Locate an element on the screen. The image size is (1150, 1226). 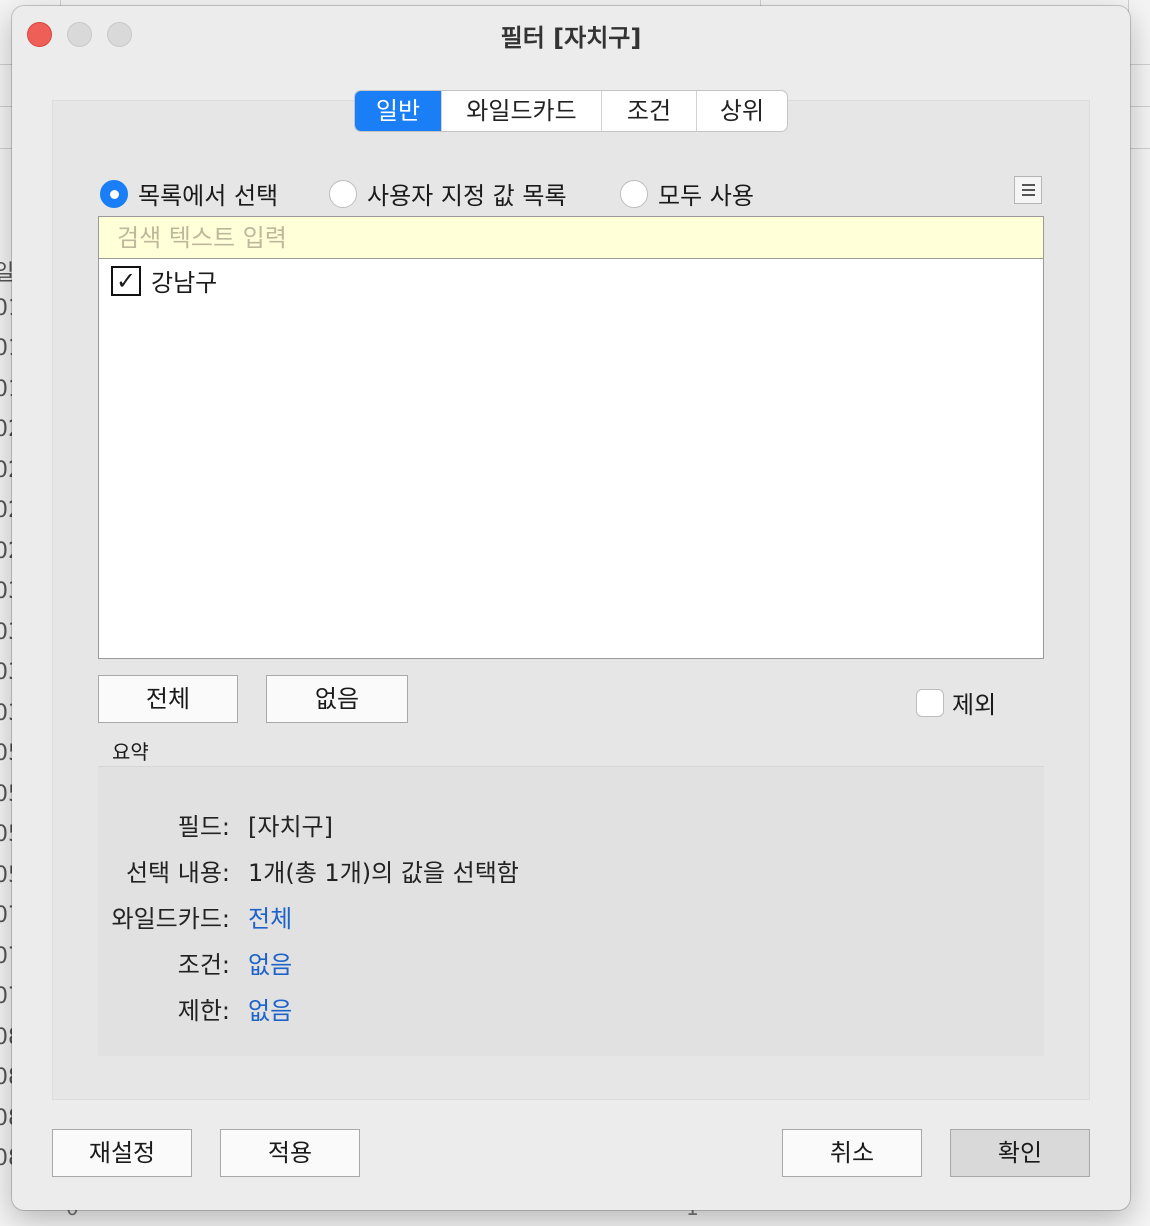
exclude-checkbox: 제외 is located at coordinates (956, 702).